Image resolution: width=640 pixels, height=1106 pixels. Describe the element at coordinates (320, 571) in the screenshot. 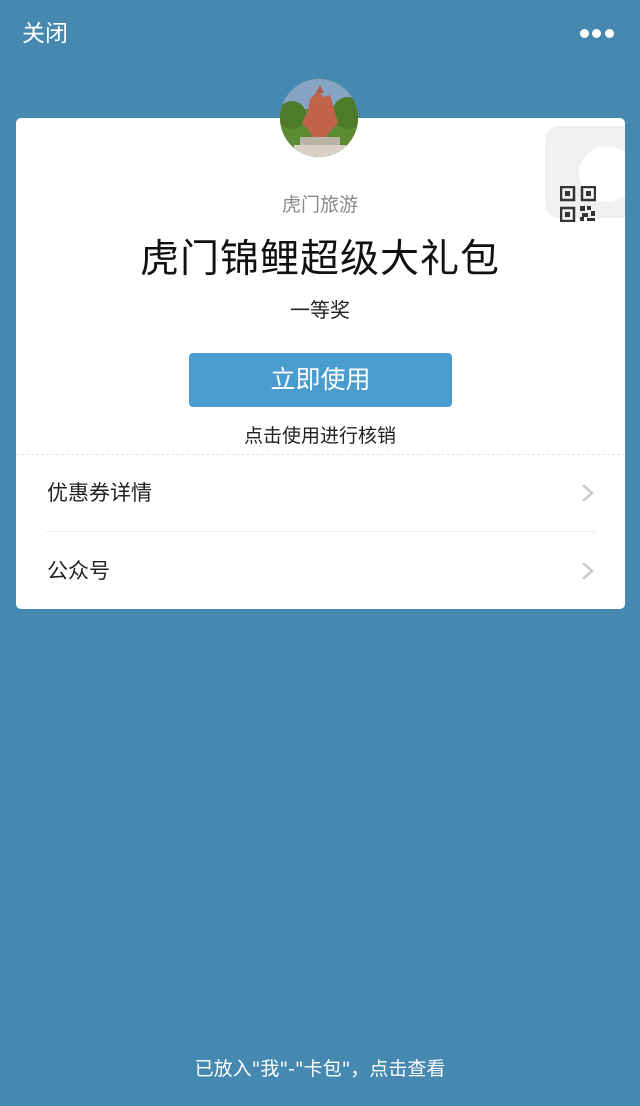

I see `row-official-account: 公众号` at that location.